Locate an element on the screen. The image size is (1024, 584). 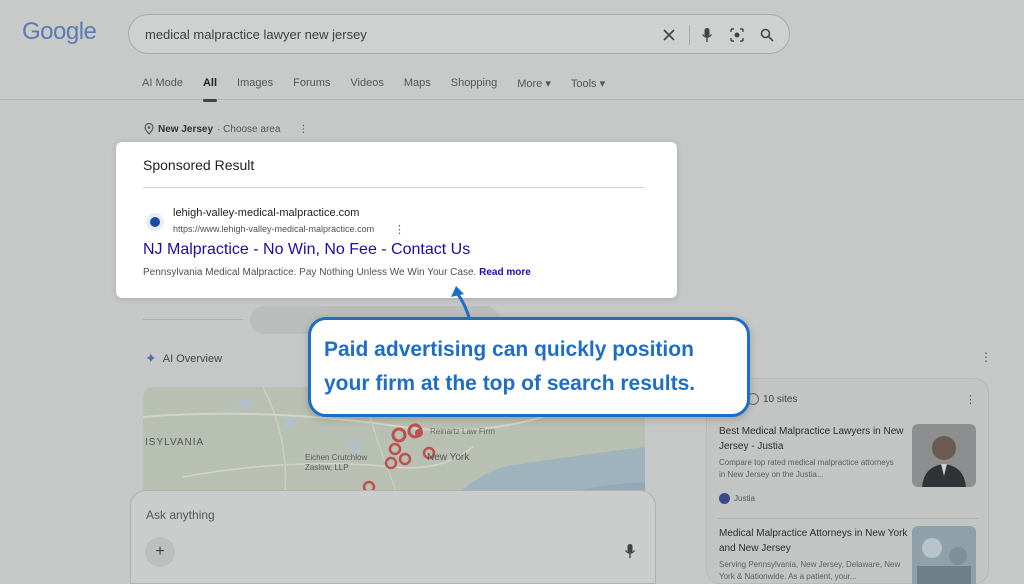
search-icon is located at coordinates (767, 35).